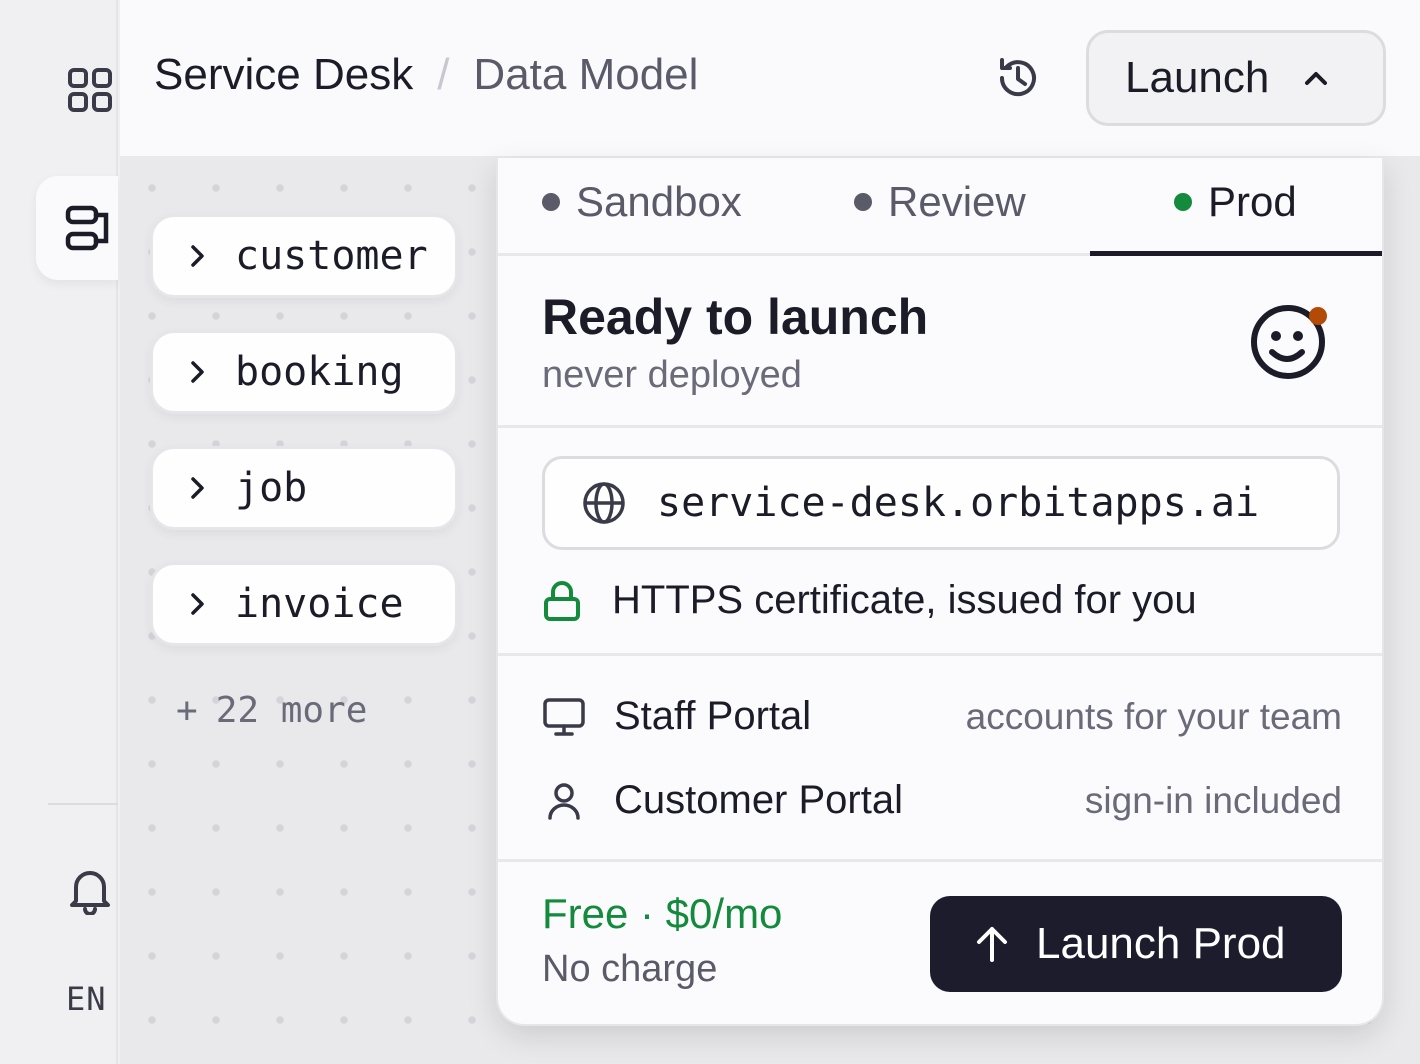  Describe the element at coordinates (940, 759) in the screenshot. I see `portals-section` at that location.